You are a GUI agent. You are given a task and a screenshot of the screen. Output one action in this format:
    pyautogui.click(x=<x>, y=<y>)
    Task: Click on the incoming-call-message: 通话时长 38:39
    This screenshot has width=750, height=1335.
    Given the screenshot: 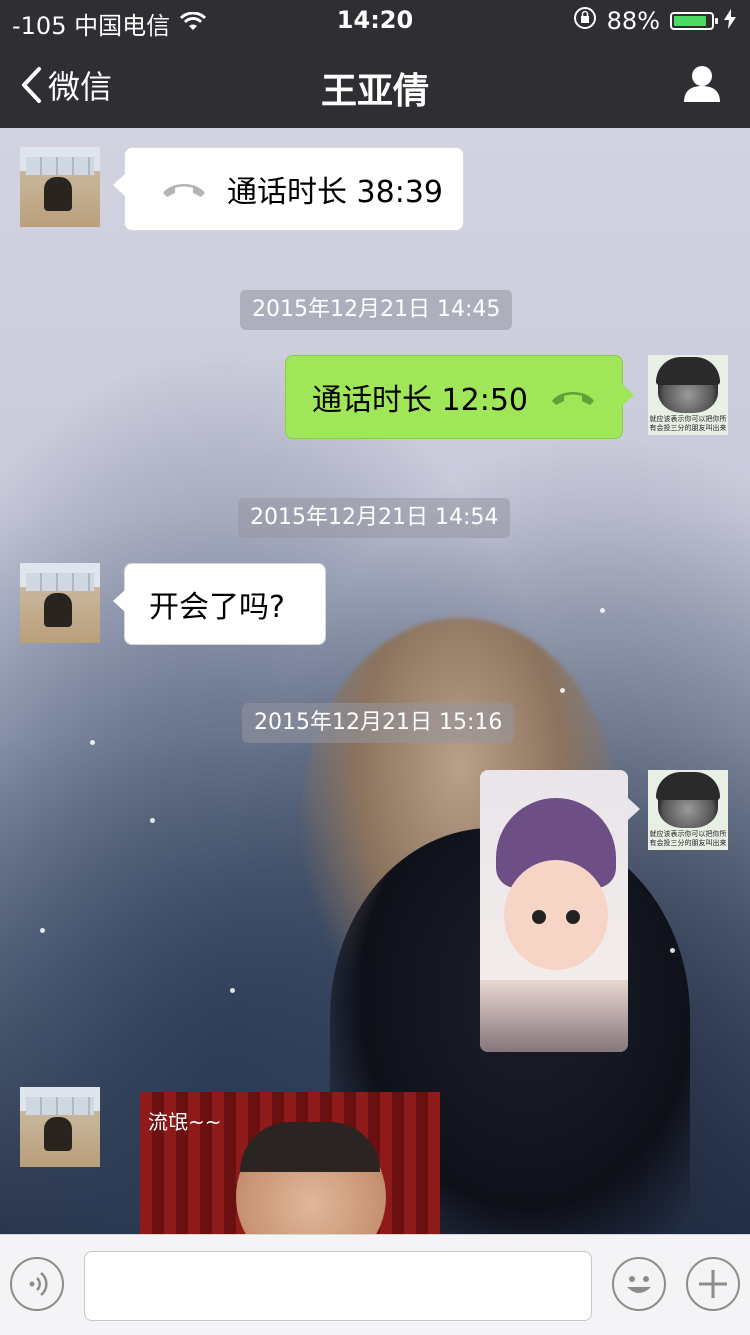 What is the action you would take?
    pyautogui.click(x=288, y=189)
    